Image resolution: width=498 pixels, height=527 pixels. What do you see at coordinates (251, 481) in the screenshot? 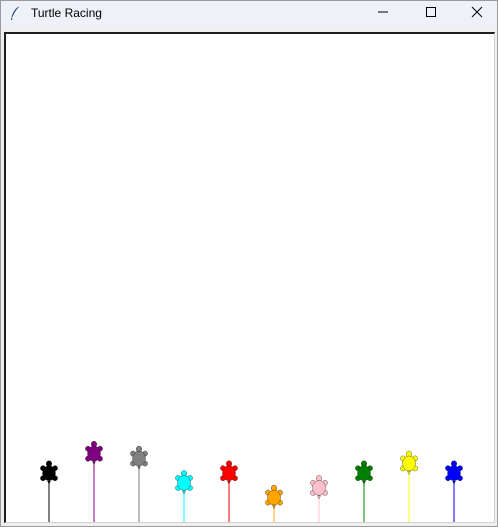
I see `race-track` at bounding box center [251, 481].